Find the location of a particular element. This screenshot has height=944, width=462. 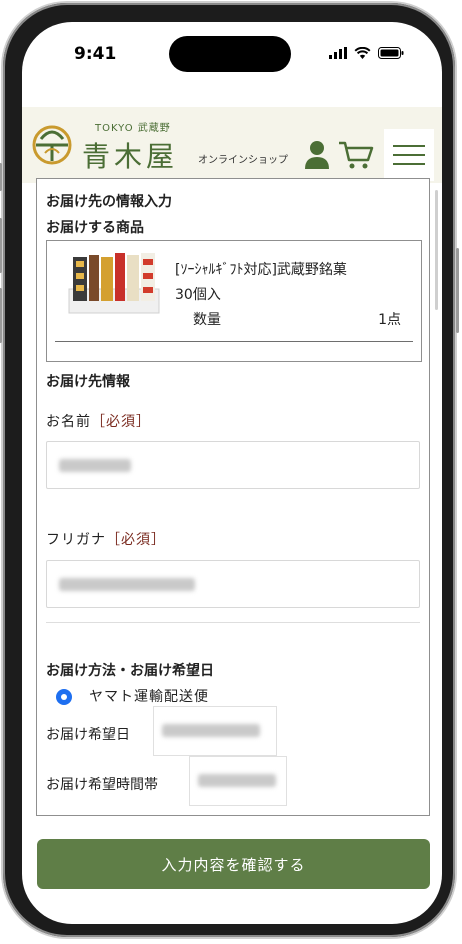

online-shop-label: オンラインショップ is located at coordinates (243, 160).